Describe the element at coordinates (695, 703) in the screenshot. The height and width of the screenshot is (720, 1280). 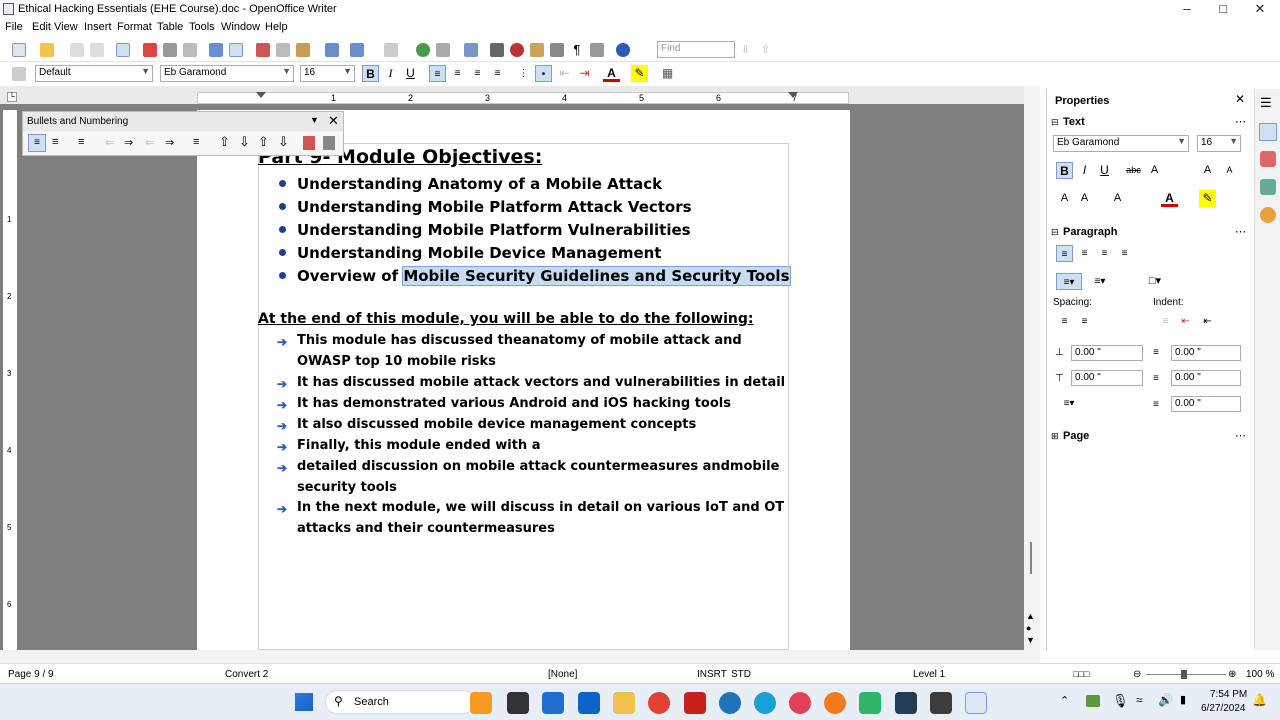
I see `acrobat-icon` at that location.